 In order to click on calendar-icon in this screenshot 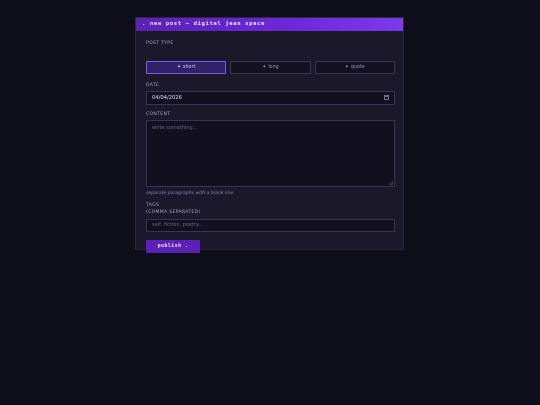, I will do `click(386, 97)`.